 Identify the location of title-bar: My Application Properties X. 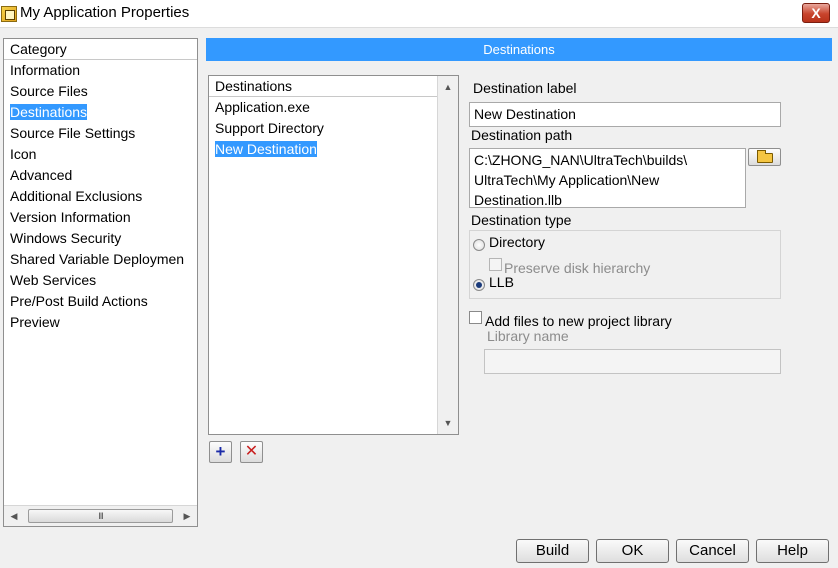
(419, 14).